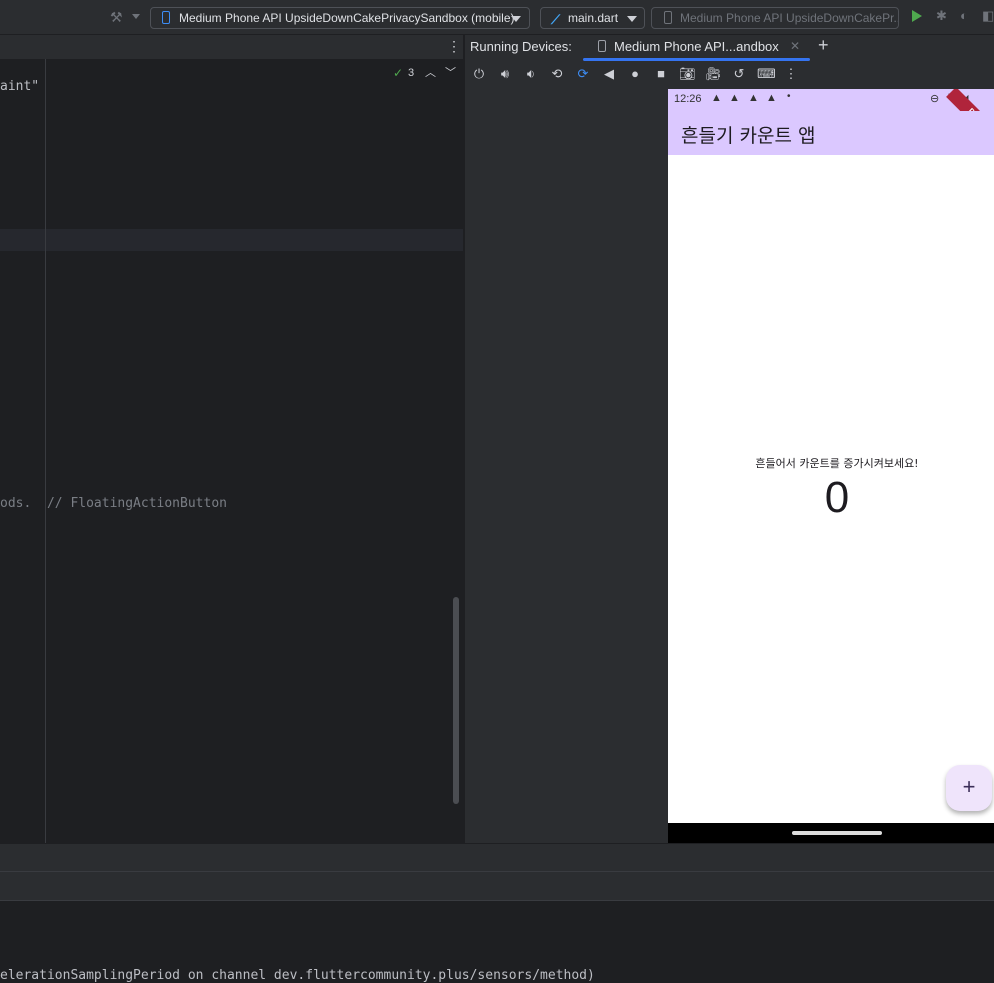 Image resolution: width=994 pixels, height=983 pixels. What do you see at coordinates (45, 451) in the screenshot?
I see `indent-guide` at bounding box center [45, 451].